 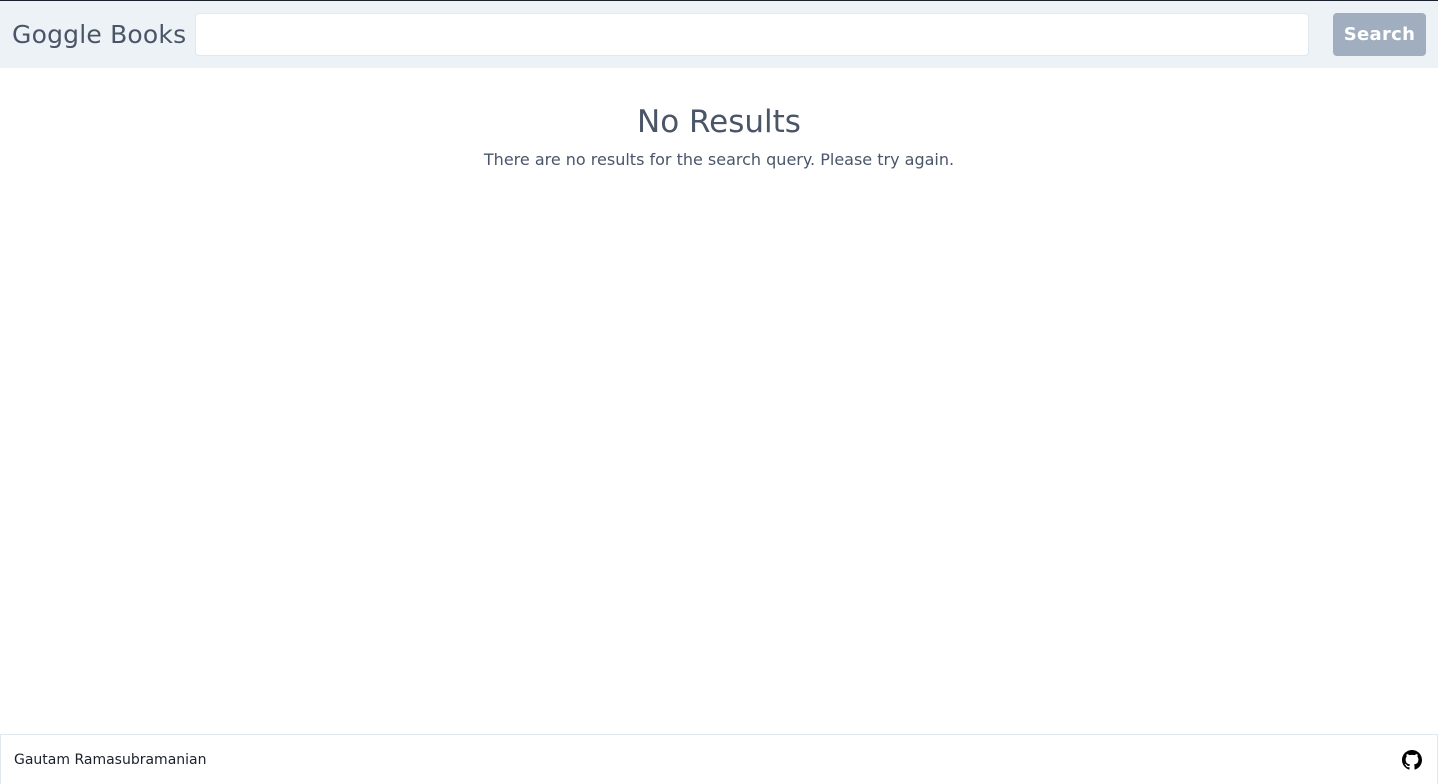 I want to click on no-results-title: No Results, so click(x=719, y=122).